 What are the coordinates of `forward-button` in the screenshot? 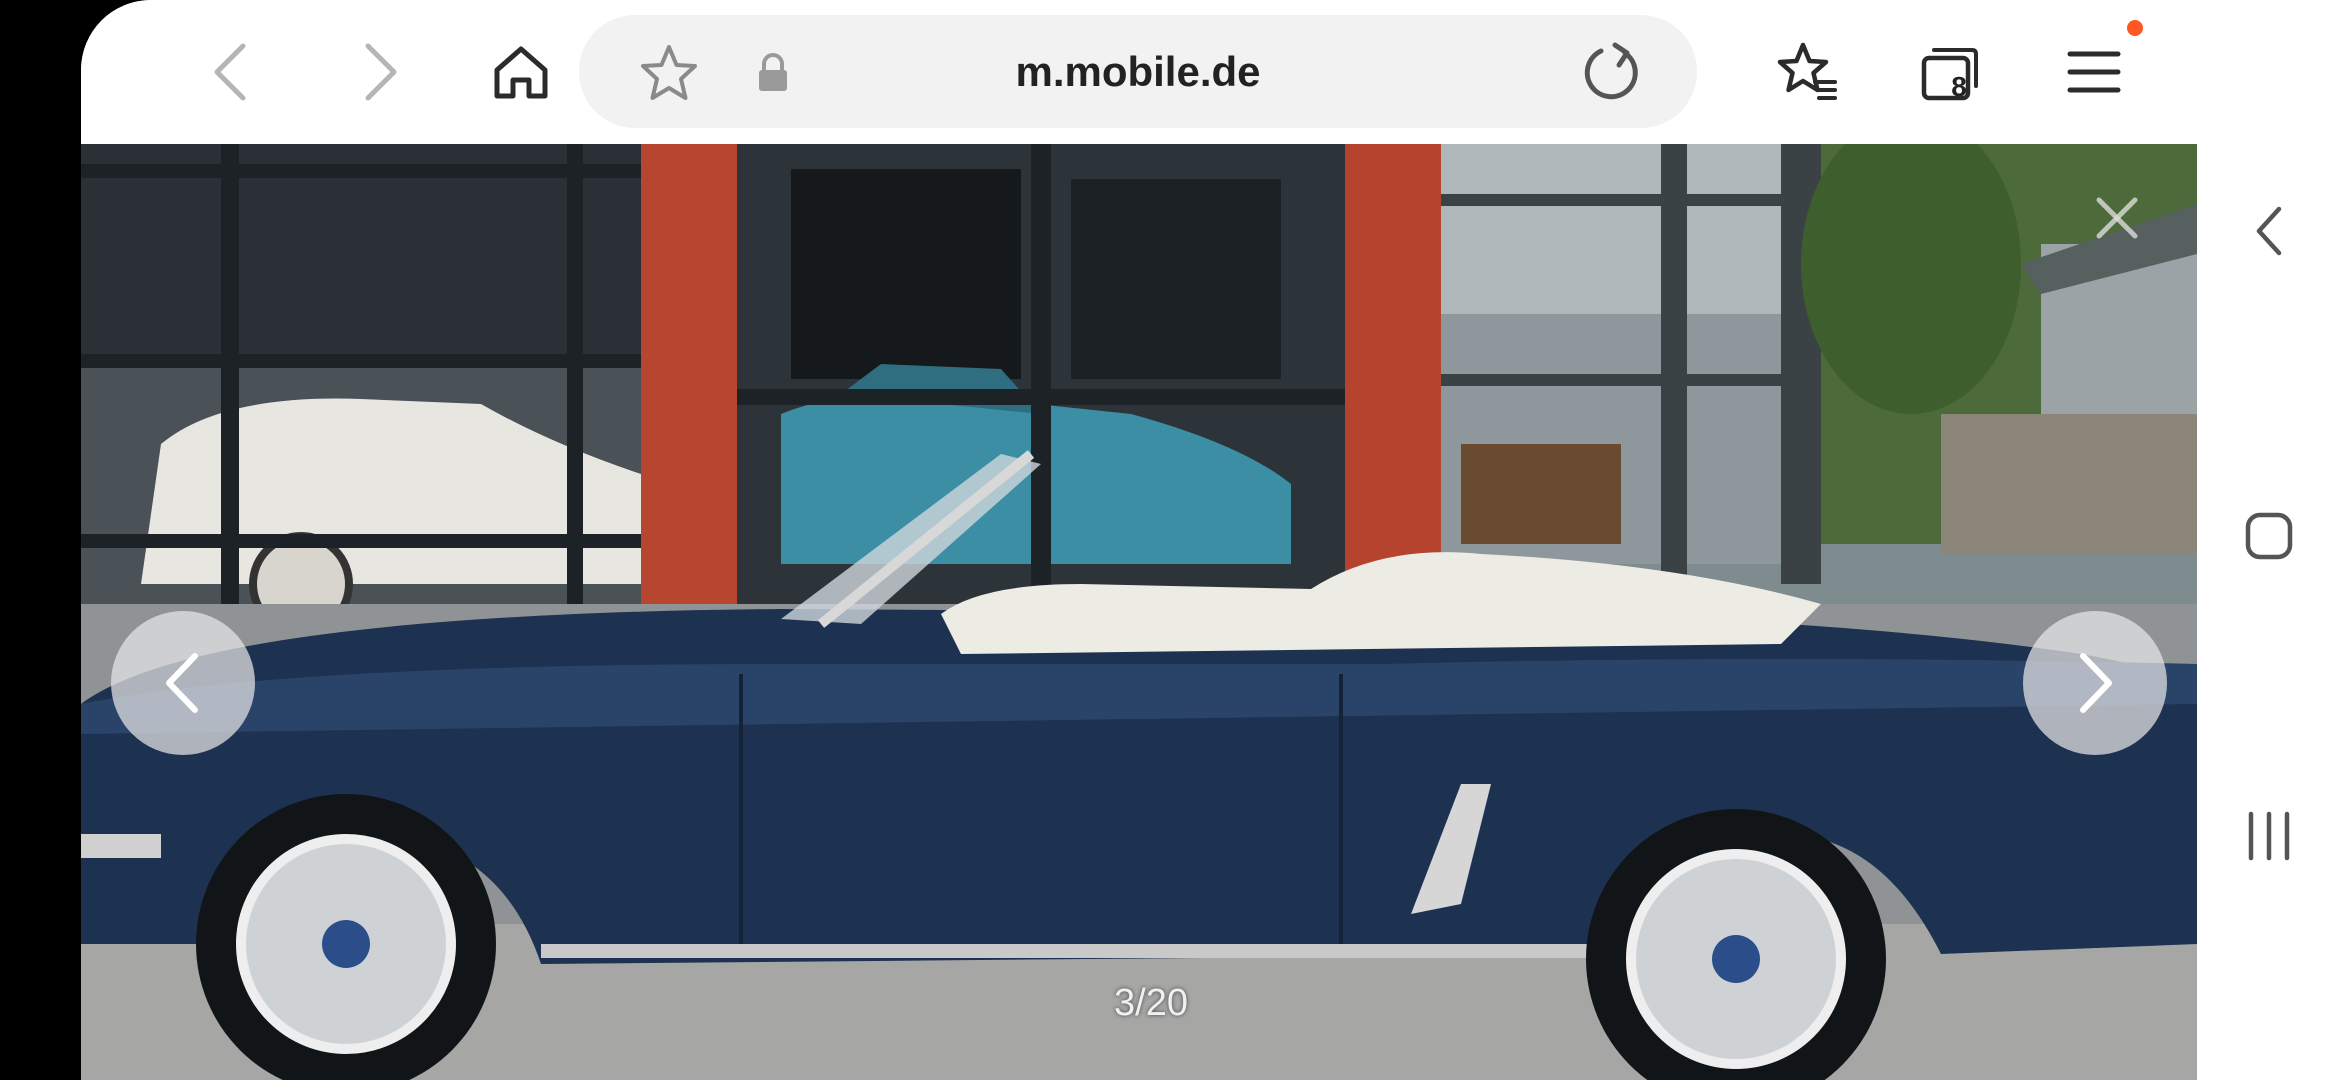 It's located at (380, 72).